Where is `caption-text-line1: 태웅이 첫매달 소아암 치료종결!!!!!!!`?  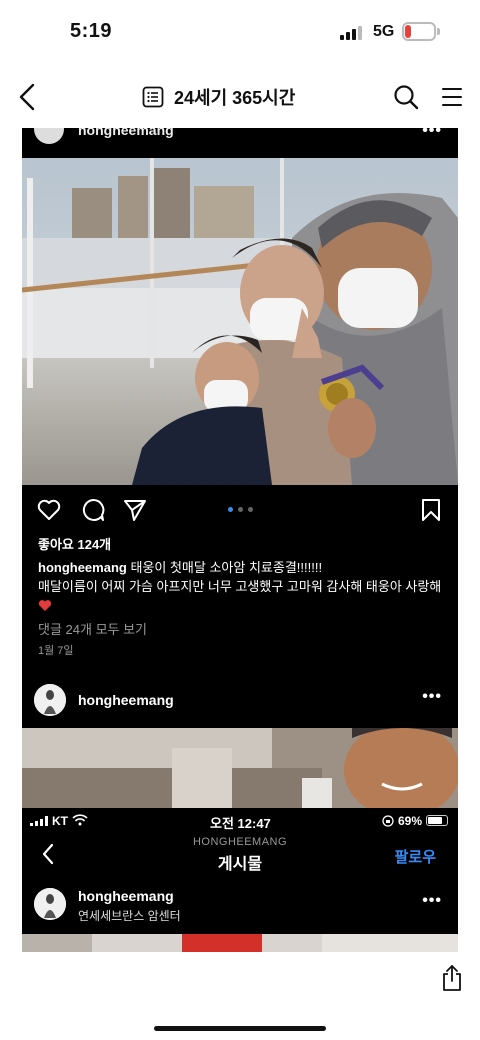 caption-text-line1: 태웅이 첫매달 소아암 치료종결!!!!!!! is located at coordinates (226, 567).